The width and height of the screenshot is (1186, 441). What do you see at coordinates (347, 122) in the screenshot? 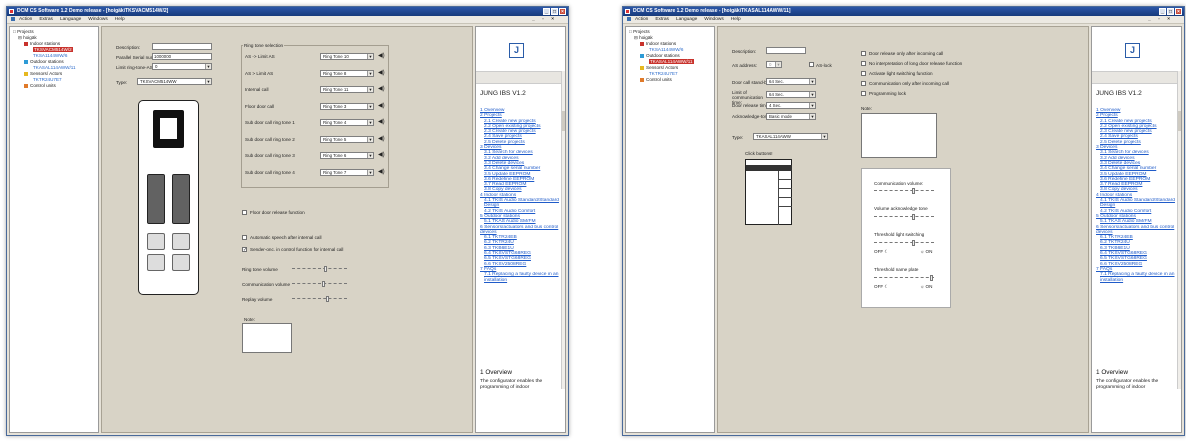
I see `ringtone-select: Ring Tone 4 ▼` at bounding box center [347, 122].